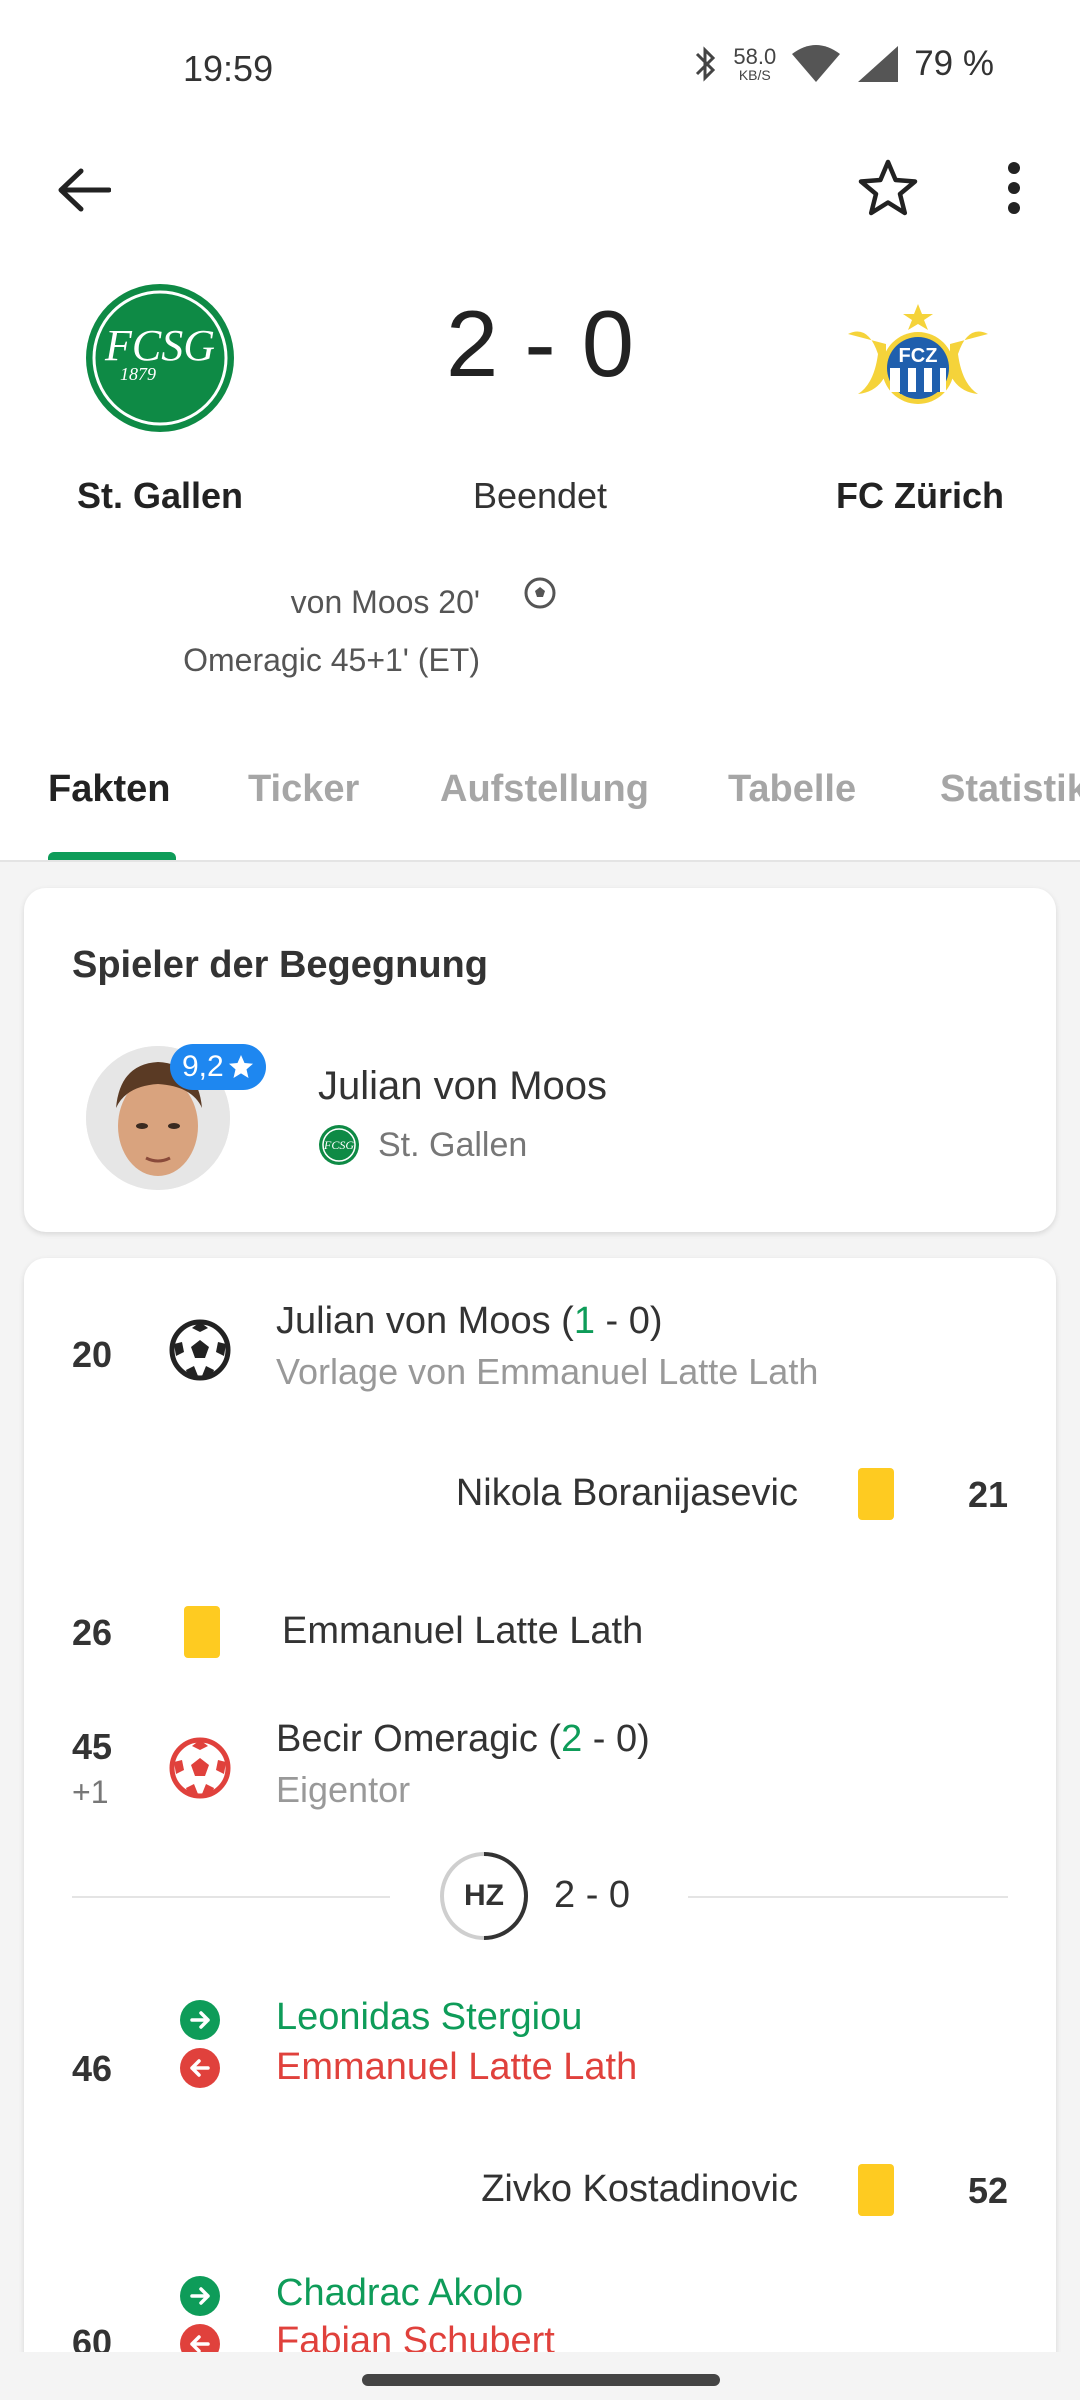 The height and width of the screenshot is (2400, 1080). What do you see at coordinates (303, 789) in the screenshot?
I see `tab-ticker: Ticker` at bounding box center [303, 789].